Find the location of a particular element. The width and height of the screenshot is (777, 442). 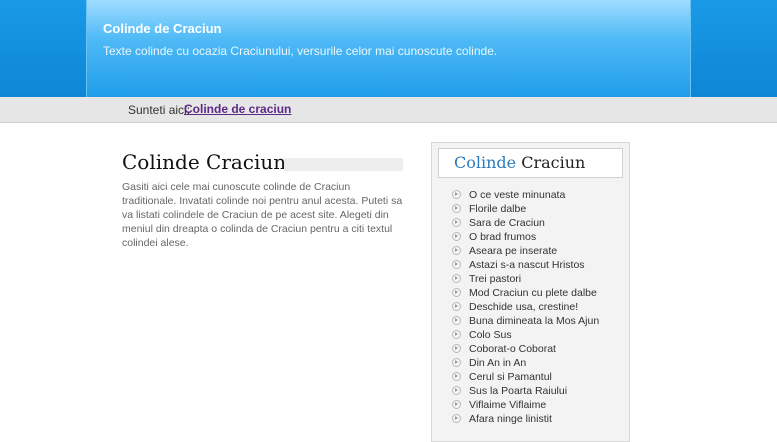

carol-link-label: Sus la Poarta Raiului is located at coordinates (518, 391).